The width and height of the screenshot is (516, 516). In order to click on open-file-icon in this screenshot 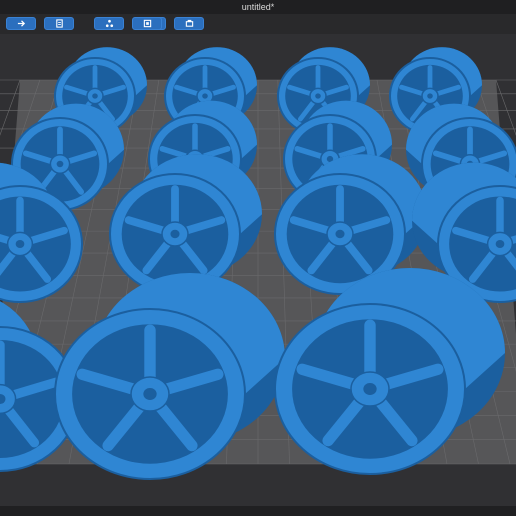, I will do `click(59, 23)`.